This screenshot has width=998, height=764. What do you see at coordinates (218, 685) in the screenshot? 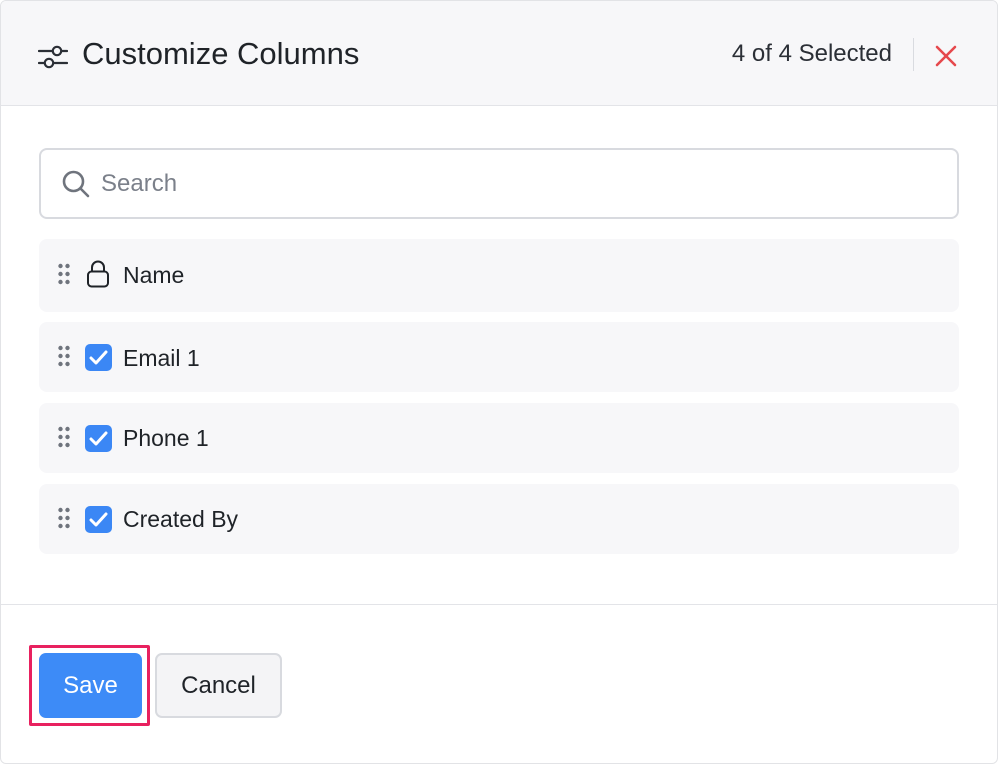
I see `cancel-button: Cancel` at bounding box center [218, 685].